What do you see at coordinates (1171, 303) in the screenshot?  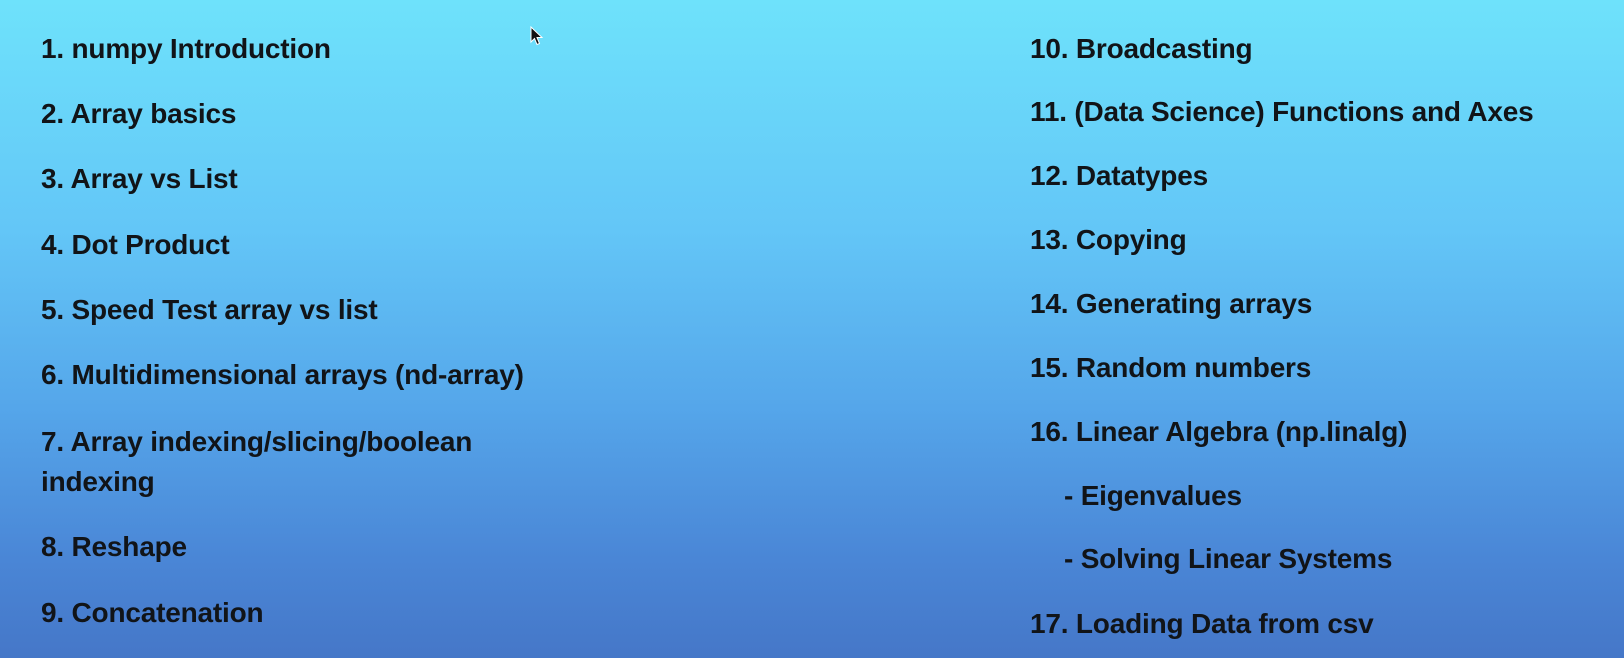 I see `topic-14: 14. Generating arrays` at bounding box center [1171, 303].